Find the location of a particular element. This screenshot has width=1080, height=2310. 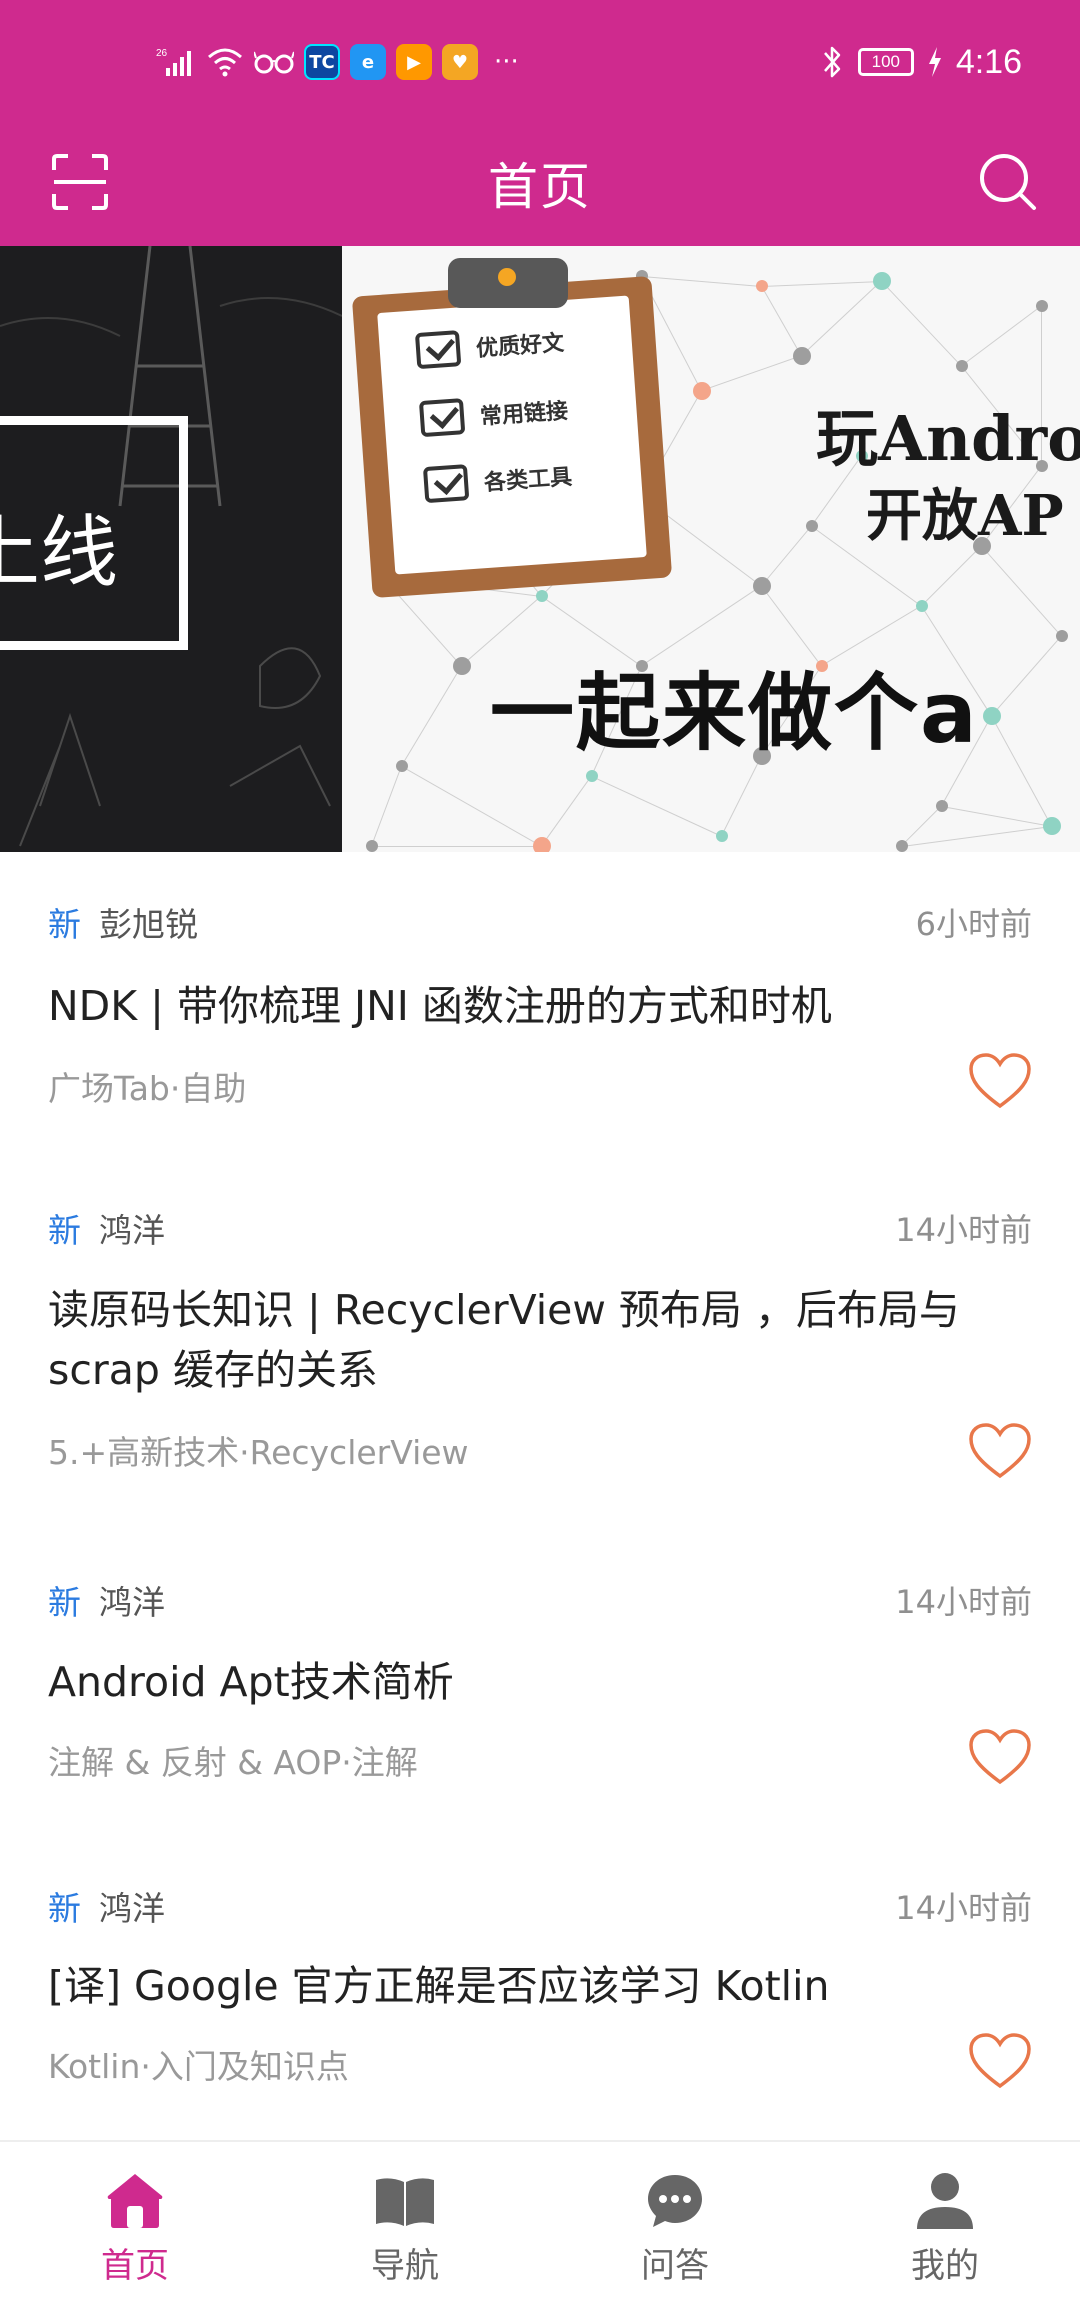

user-icon-wrap is located at coordinates (945, 2201).